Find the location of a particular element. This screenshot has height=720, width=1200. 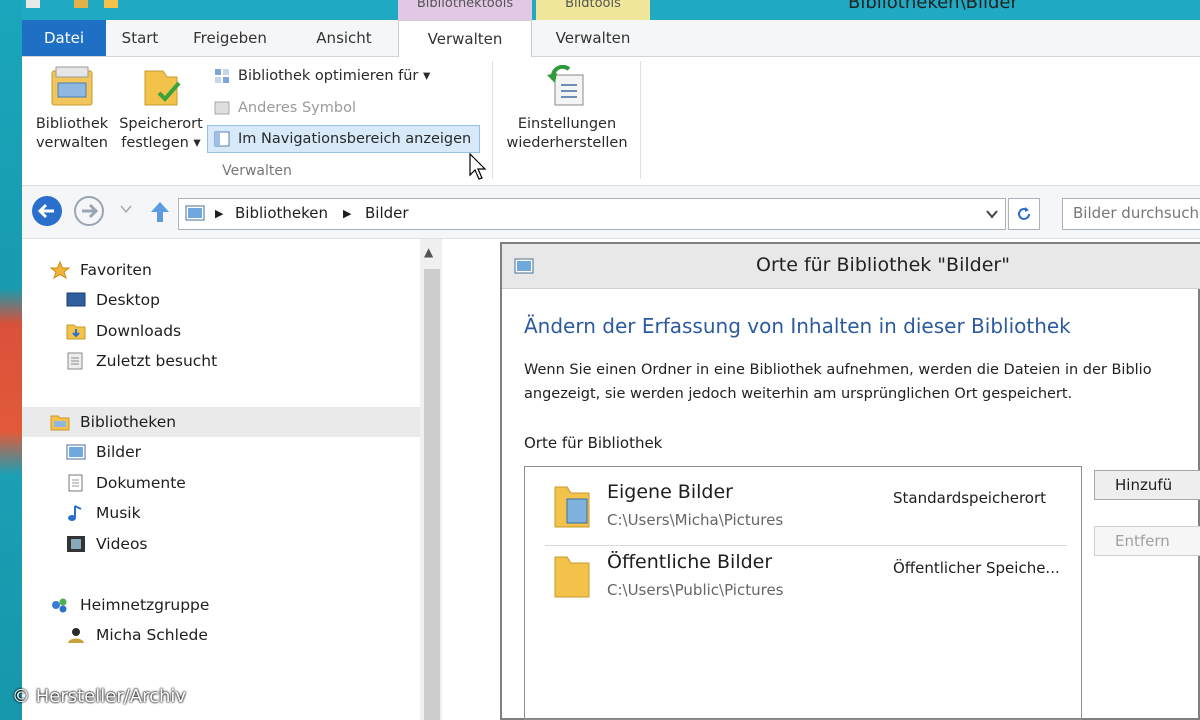

refresh-button is located at coordinates (1024, 214).